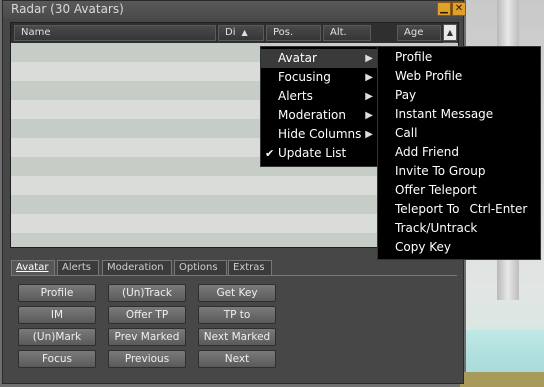  Describe the element at coordinates (319, 96) in the screenshot. I see `menu-item-alerts: Alerts ▶` at that location.